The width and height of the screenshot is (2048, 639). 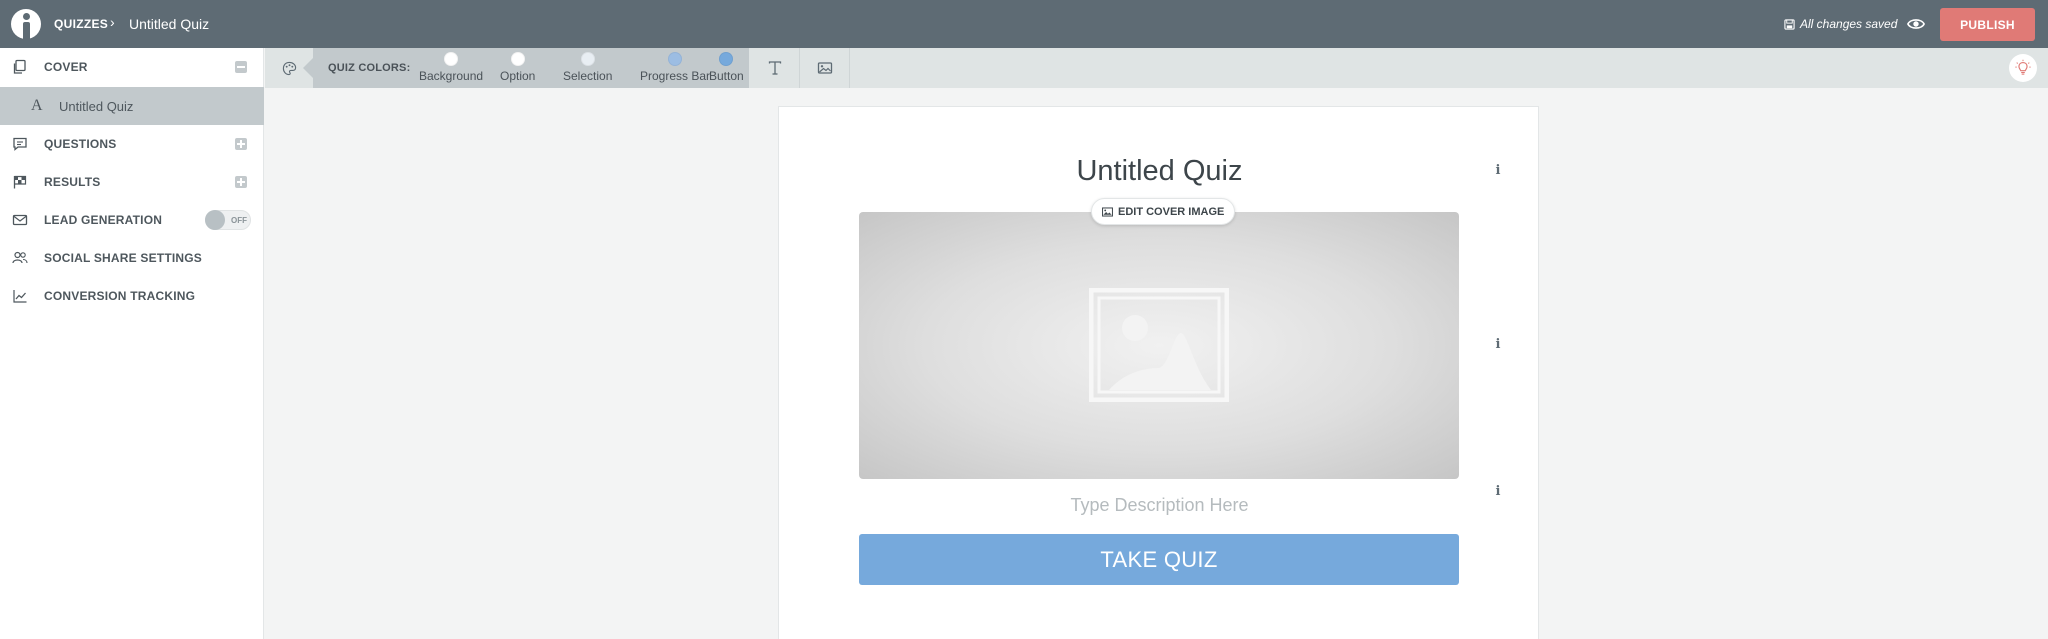 I want to click on description-info-icon: i, so click(x=1498, y=492).